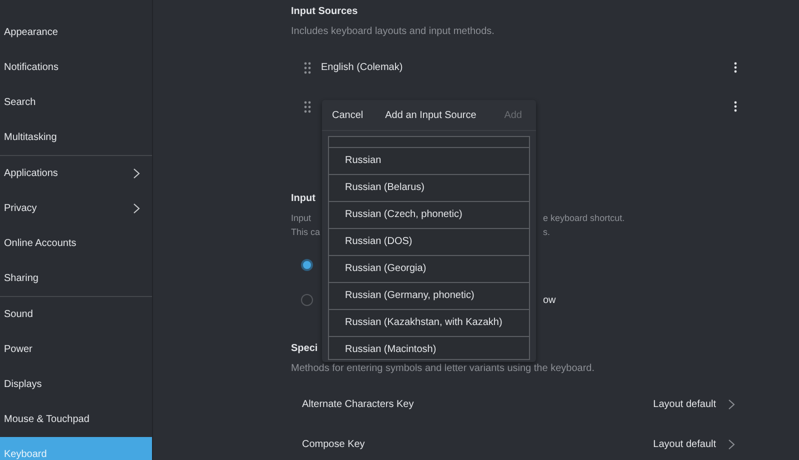  What do you see at coordinates (362, 67) in the screenshot?
I see `input-source-name: English (Colemak)` at bounding box center [362, 67].